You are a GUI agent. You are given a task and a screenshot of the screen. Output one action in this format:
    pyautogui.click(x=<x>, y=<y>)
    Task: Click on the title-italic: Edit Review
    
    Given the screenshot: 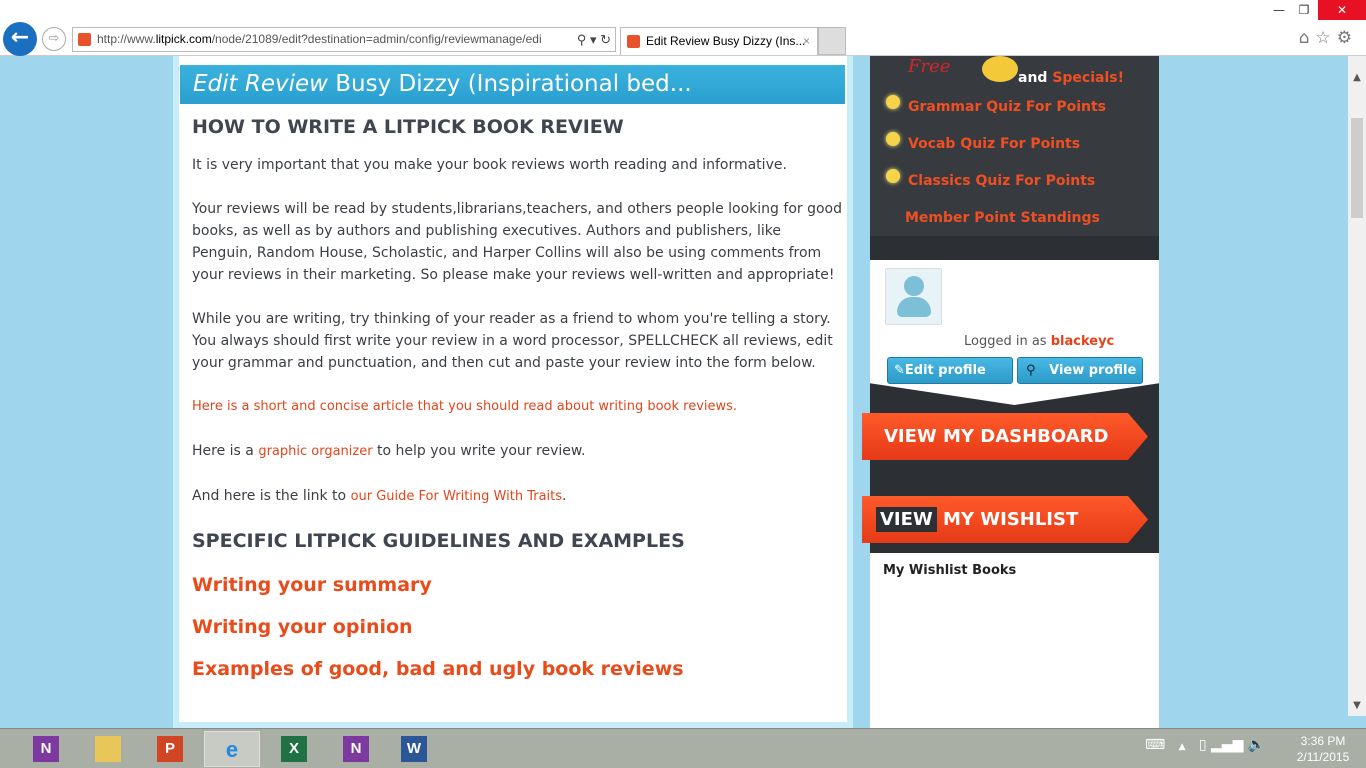 What is the action you would take?
    pyautogui.click(x=260, y=84)
    